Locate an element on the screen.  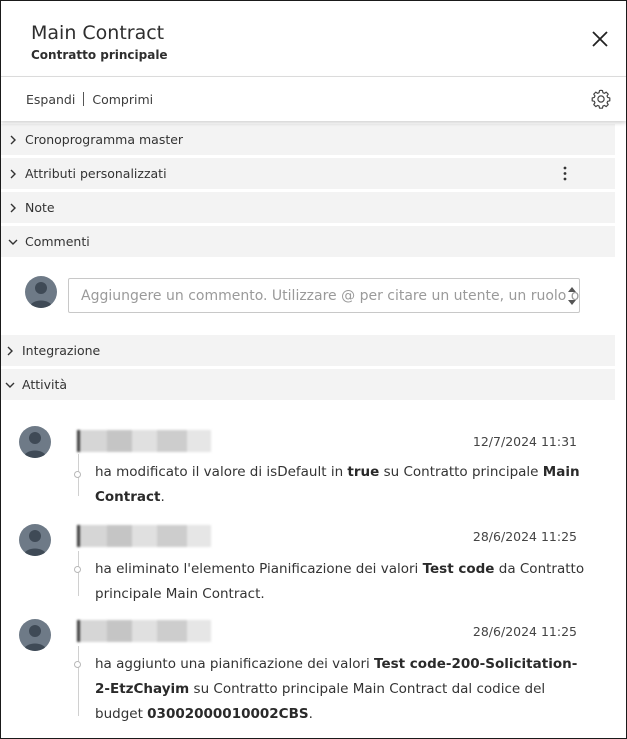
scroll-arrows-icon is located at coordinates (572, 296).